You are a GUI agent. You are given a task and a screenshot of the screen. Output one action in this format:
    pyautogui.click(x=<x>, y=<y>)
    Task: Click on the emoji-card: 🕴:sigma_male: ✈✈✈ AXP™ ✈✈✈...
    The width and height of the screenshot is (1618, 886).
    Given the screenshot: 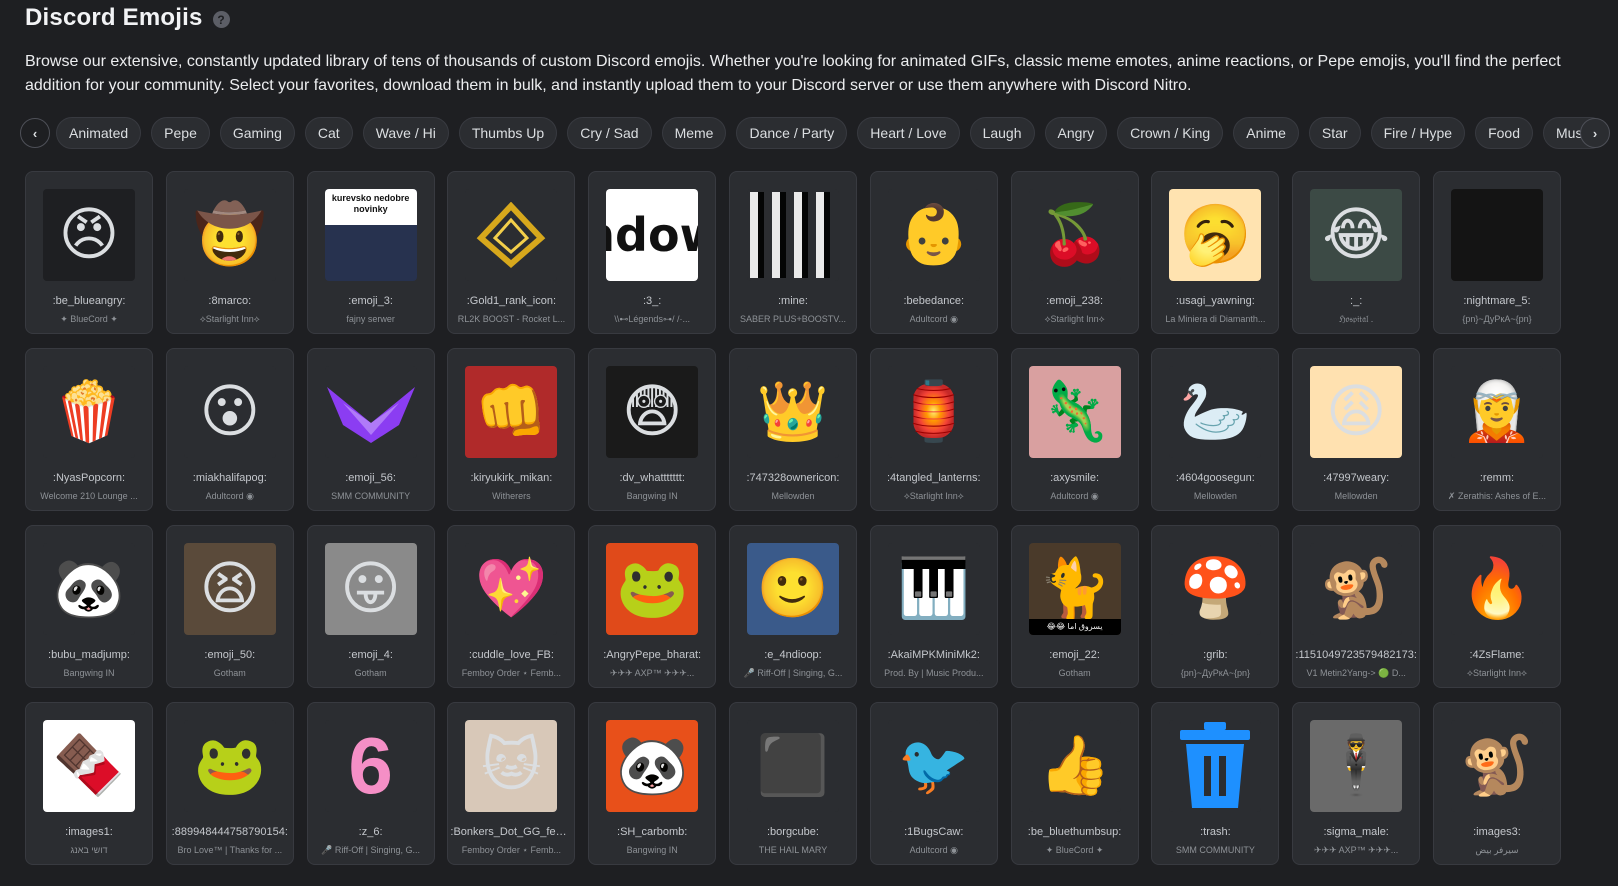 What is the action you would take?
    pyautogui.click(x=1356, y=783)
    